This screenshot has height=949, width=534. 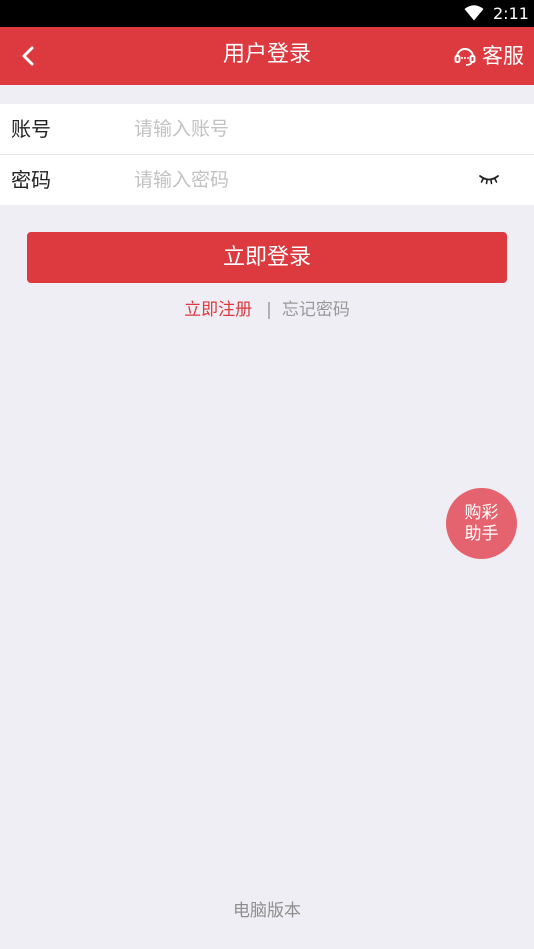 What do you see at coordinates (489, 179) in the screenshot?
I see `eye-closed-icon` at bounding box center [489, 179].